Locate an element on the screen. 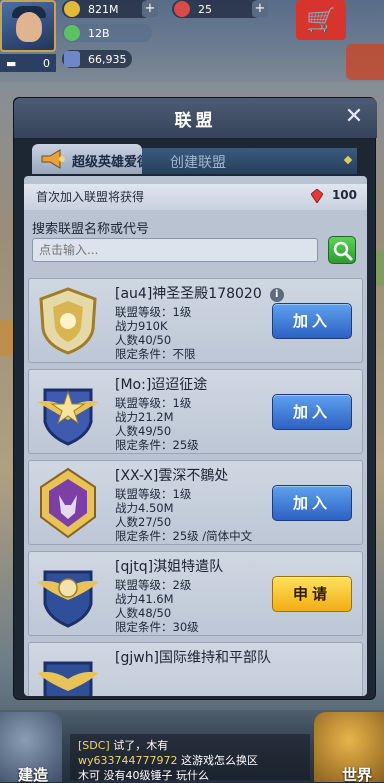  gem-resource: 25 + is located at coordinates (220, 9).